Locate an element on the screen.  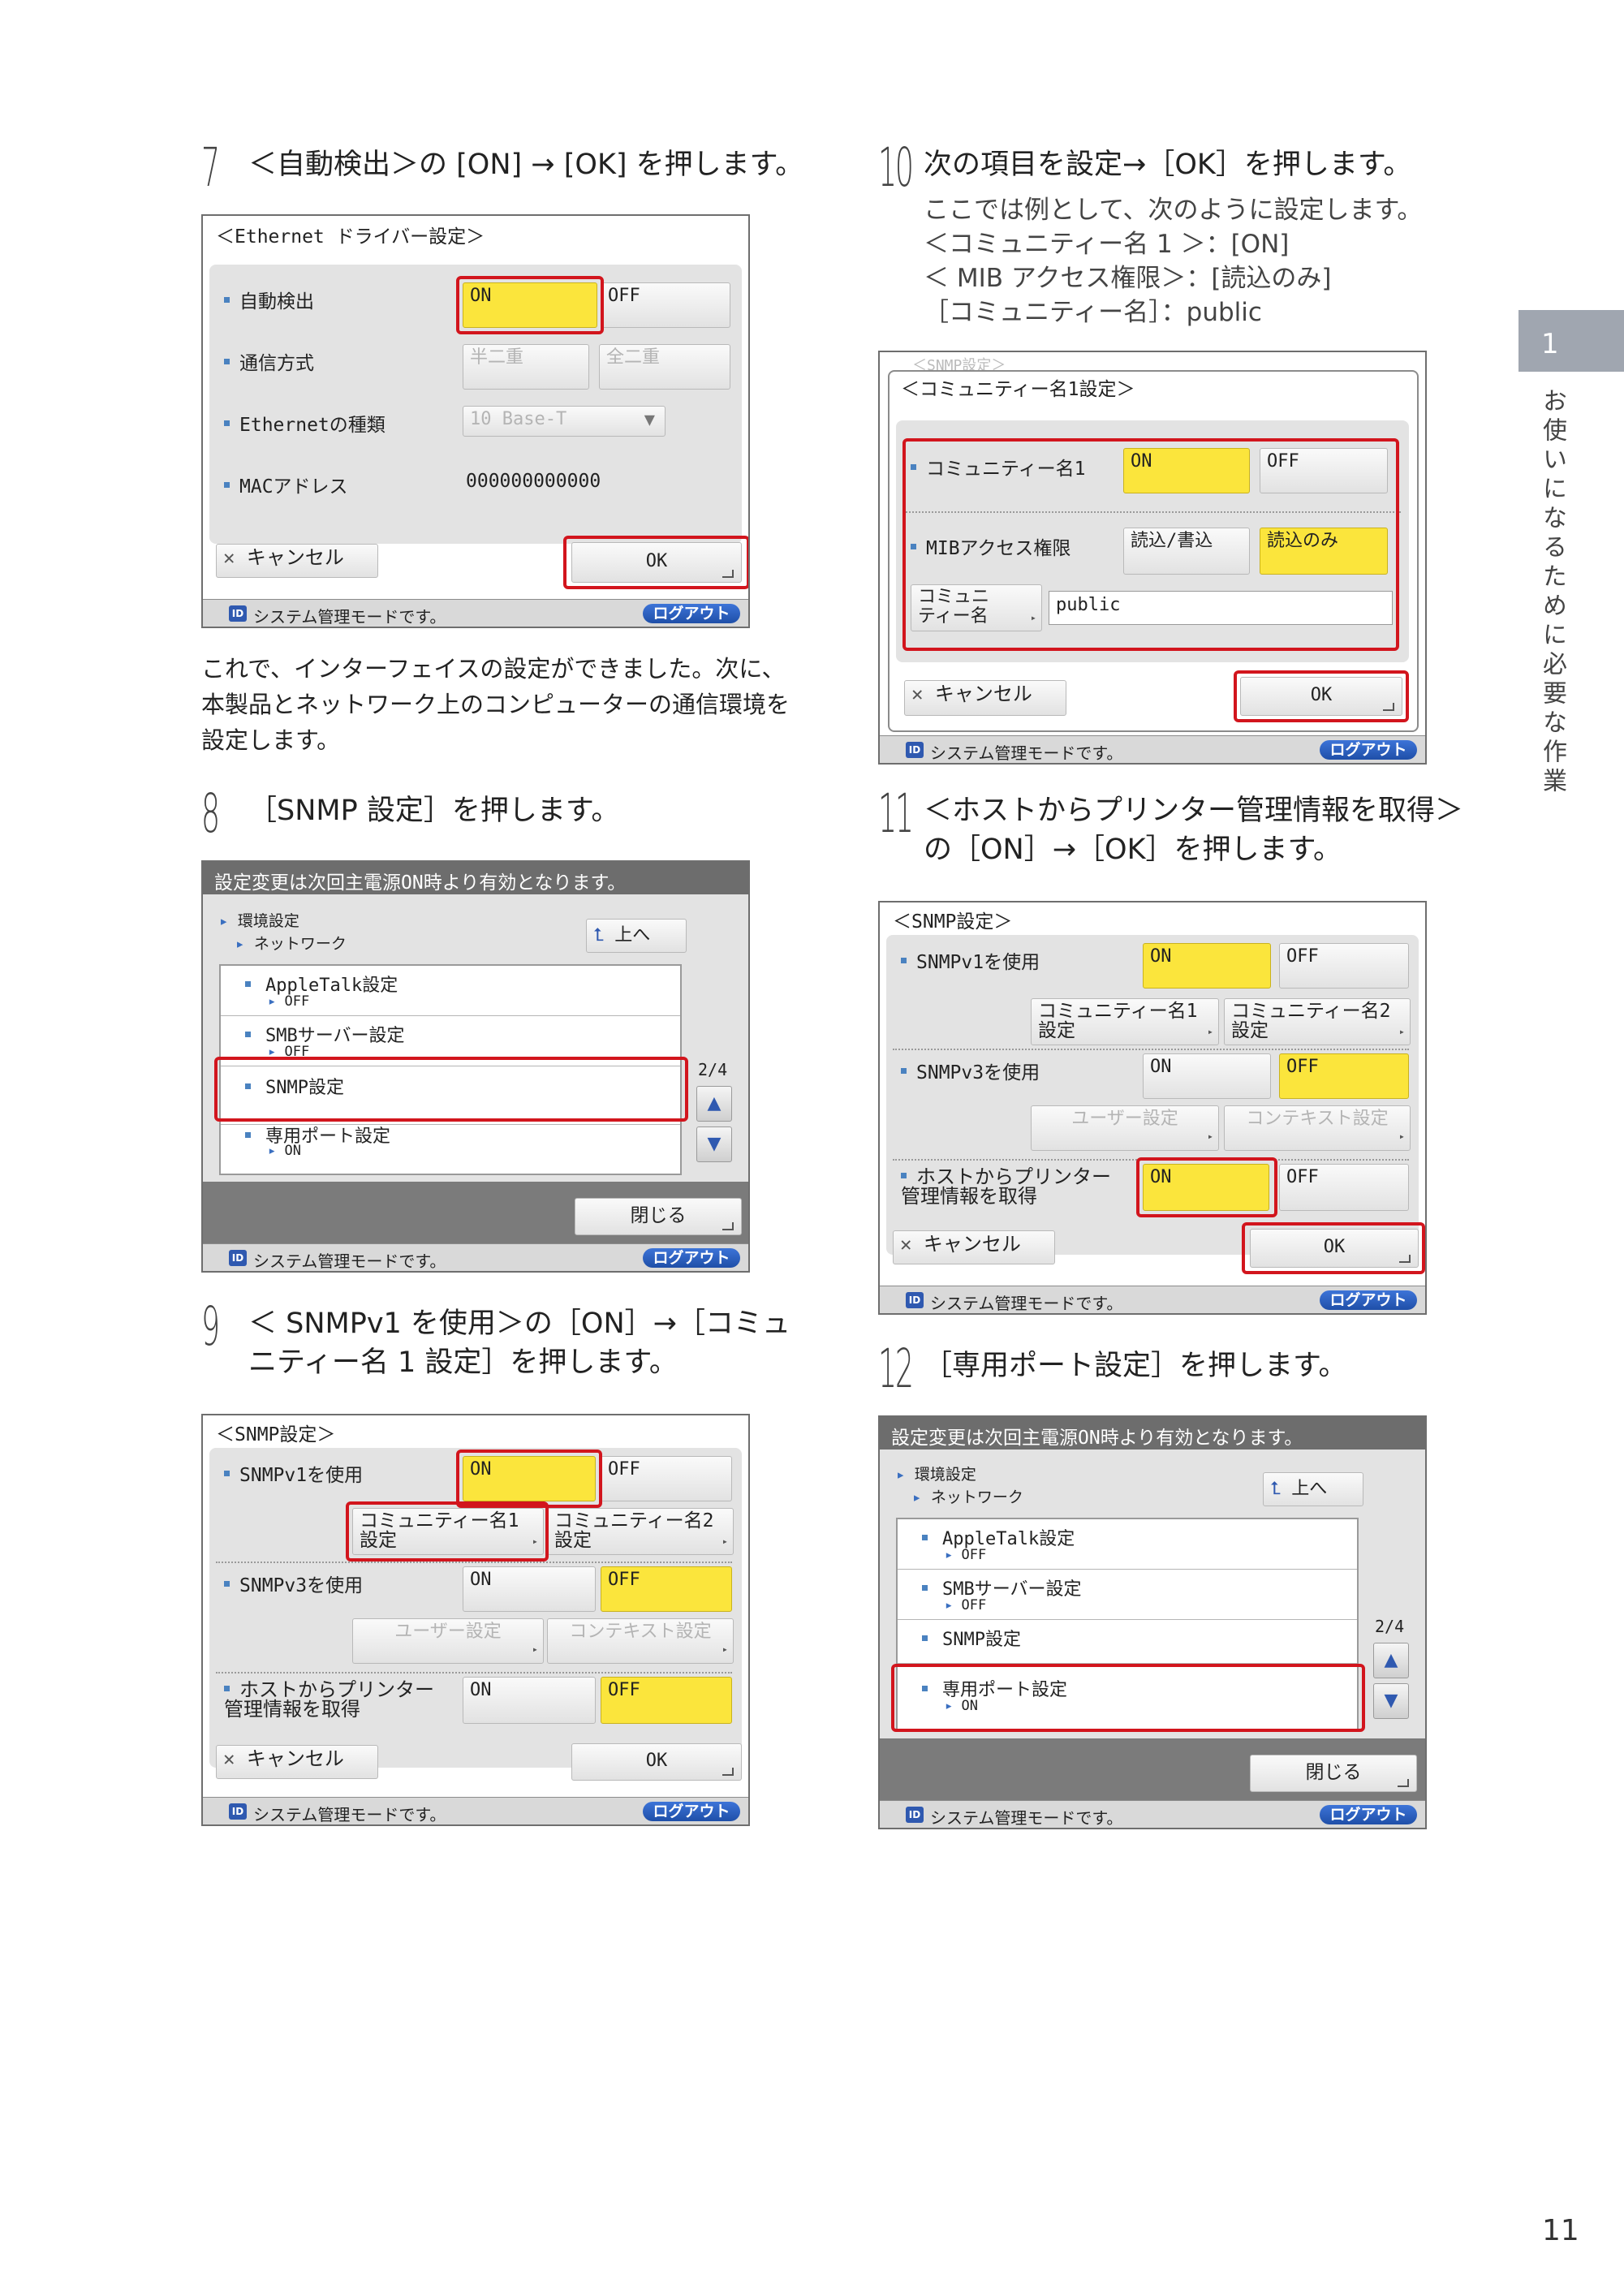
community1-settings-button: コミュニティー名1 設定 ▸ is located at coordinates (1125, 1022).